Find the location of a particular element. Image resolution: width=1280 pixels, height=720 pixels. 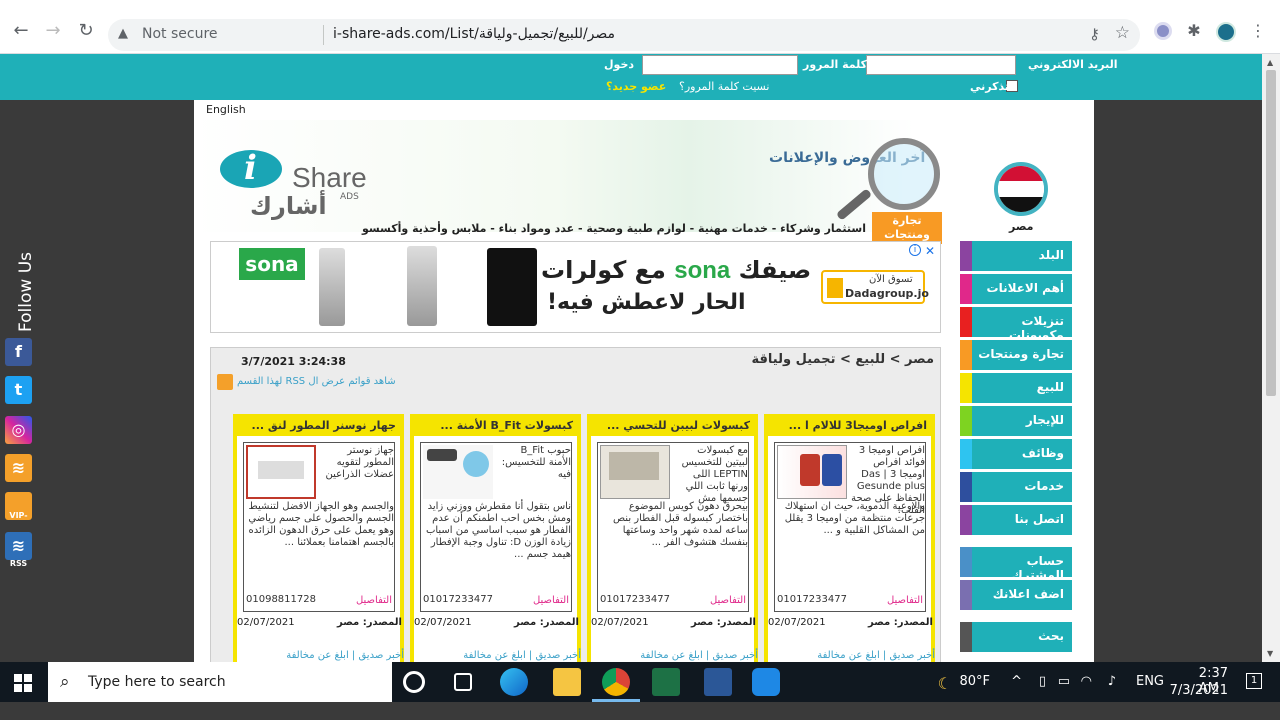

email-field is located at coordinates (941, 65).